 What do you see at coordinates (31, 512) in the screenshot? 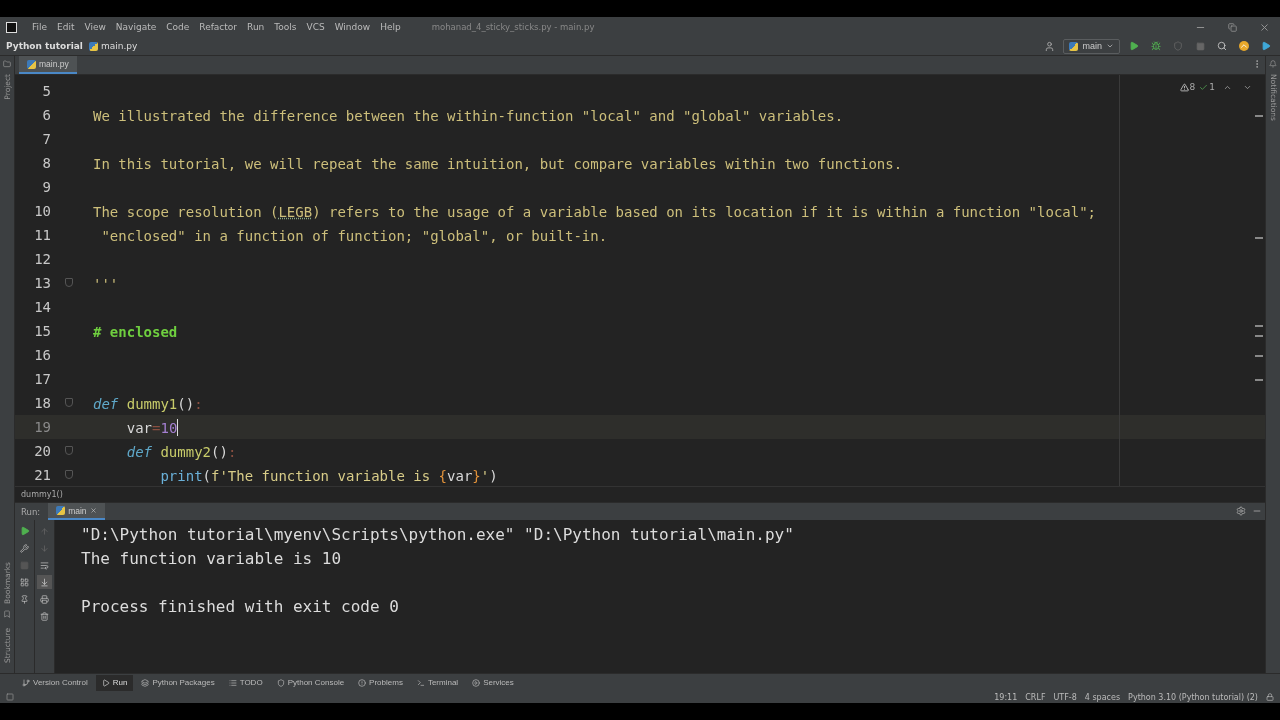
I see `run-label: Run:` at bounding box center [31, 512].